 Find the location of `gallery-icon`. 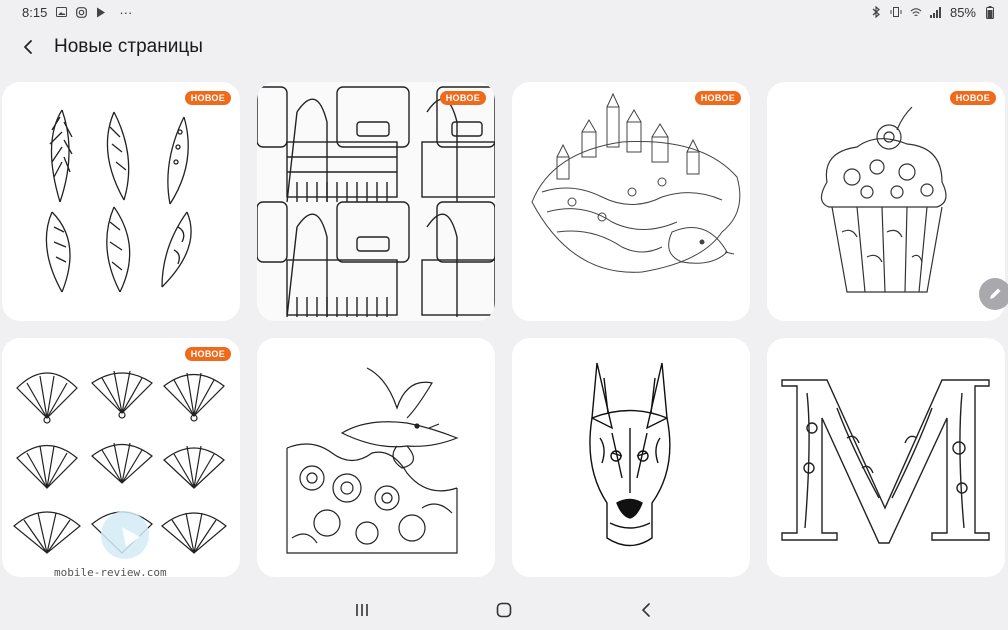

gallery-icon is located at coordinates (61, 12).